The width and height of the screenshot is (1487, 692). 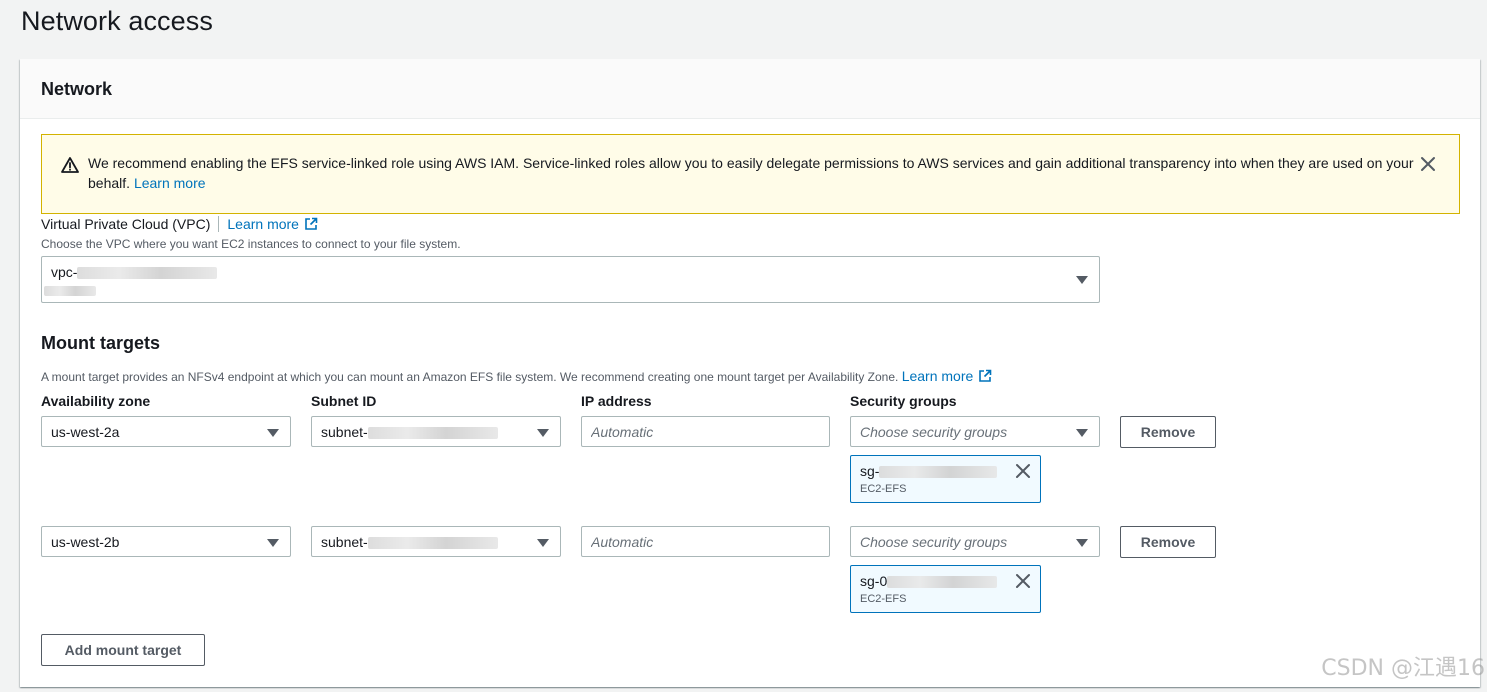 What do you see at coordinates (344, 401) in the screenshot?
I see `column-header-subnet-id: Subnet ID` at bounding box center [344, 401].